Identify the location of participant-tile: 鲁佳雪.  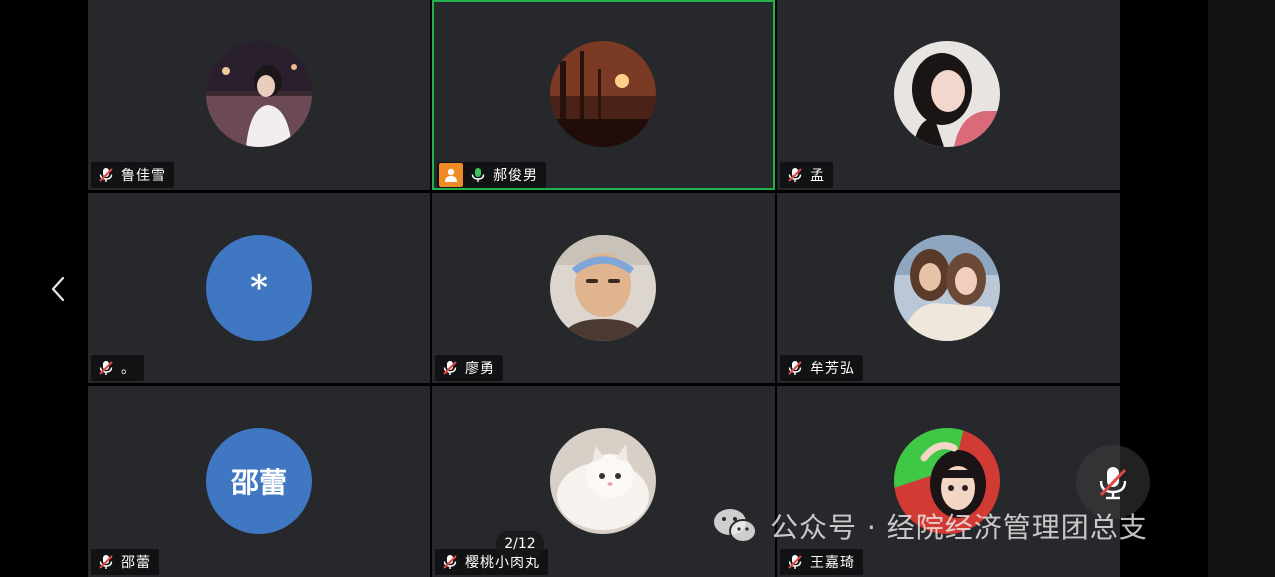
(259, 95).